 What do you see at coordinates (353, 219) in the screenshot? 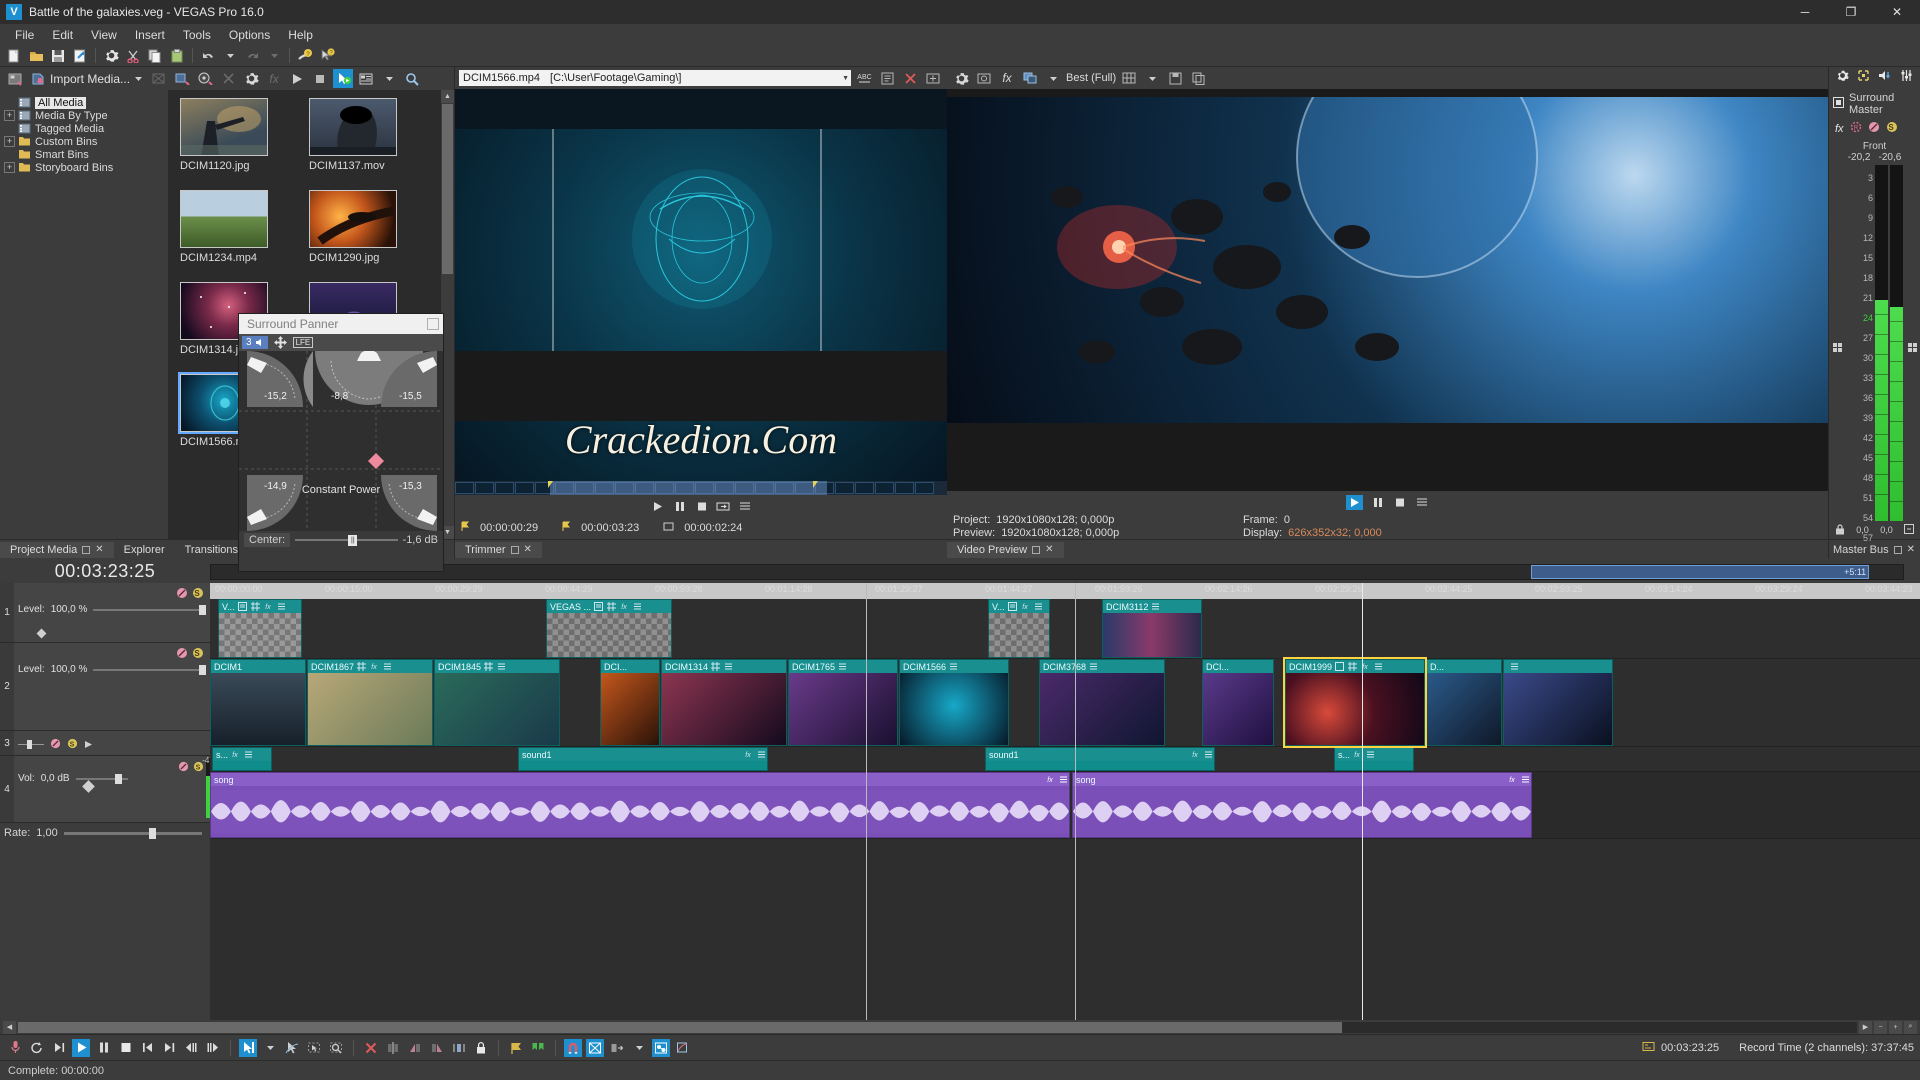
I see `media-thumbnail` at bounding box center [353, 219].